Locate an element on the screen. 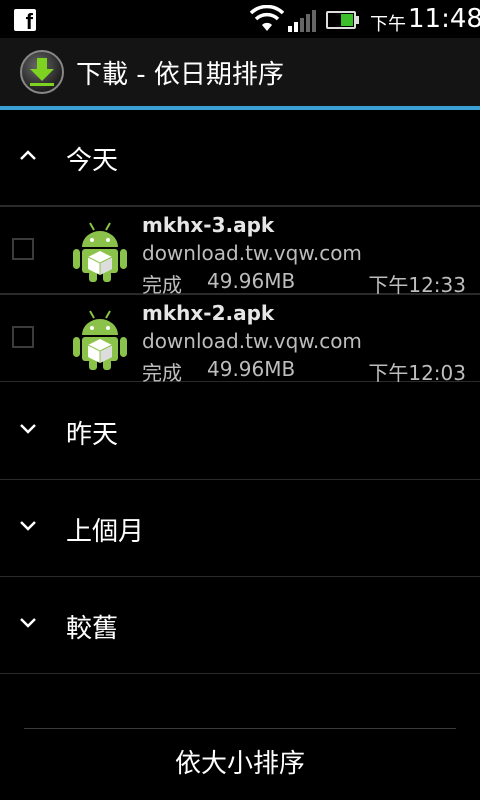  group-label: 較舊 is located at coordinates (92, 629).